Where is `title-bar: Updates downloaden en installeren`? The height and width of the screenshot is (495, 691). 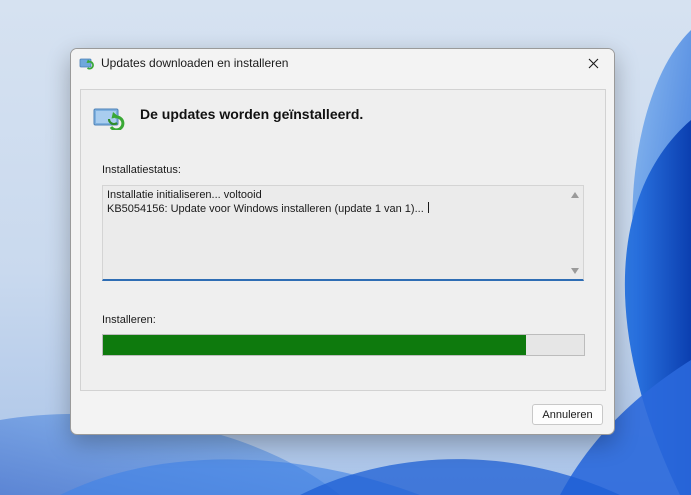 title-bar: Updates downloaden en installeren is located at coordinates (342, 63).